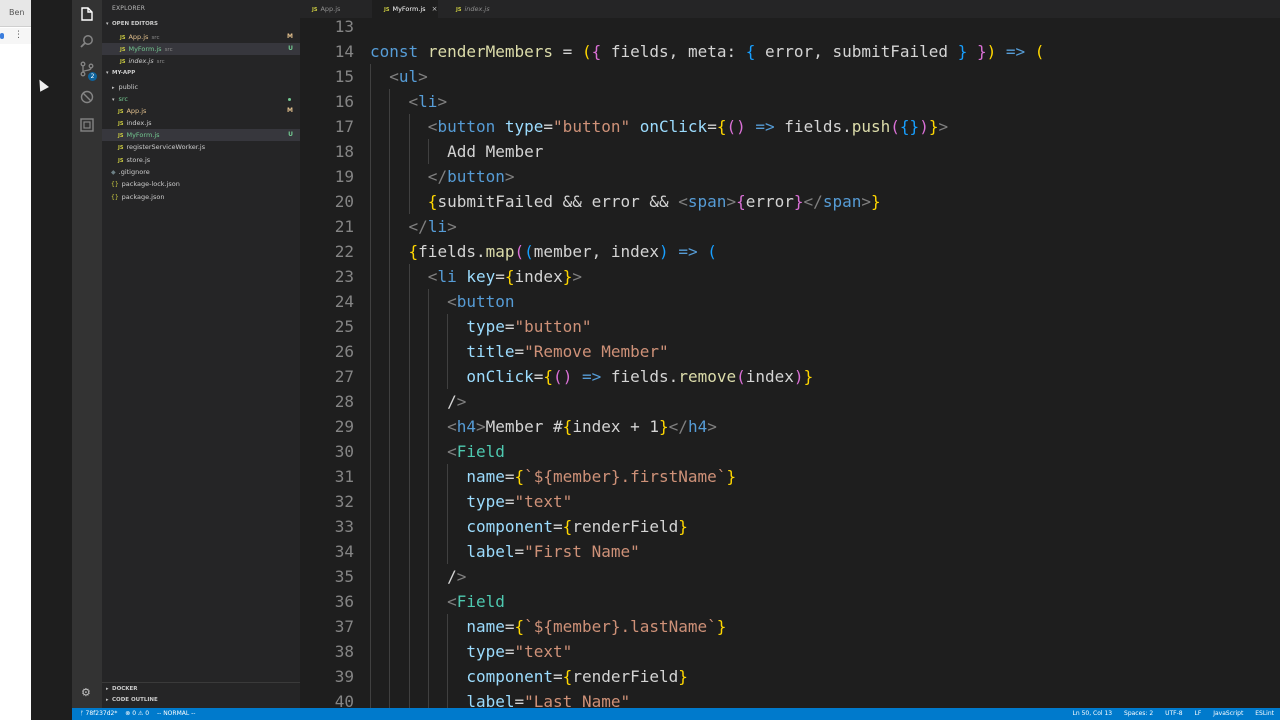 This screenshot has height=720, width=1280. I want to click on file-item: JS store.js, so click(201, 160).